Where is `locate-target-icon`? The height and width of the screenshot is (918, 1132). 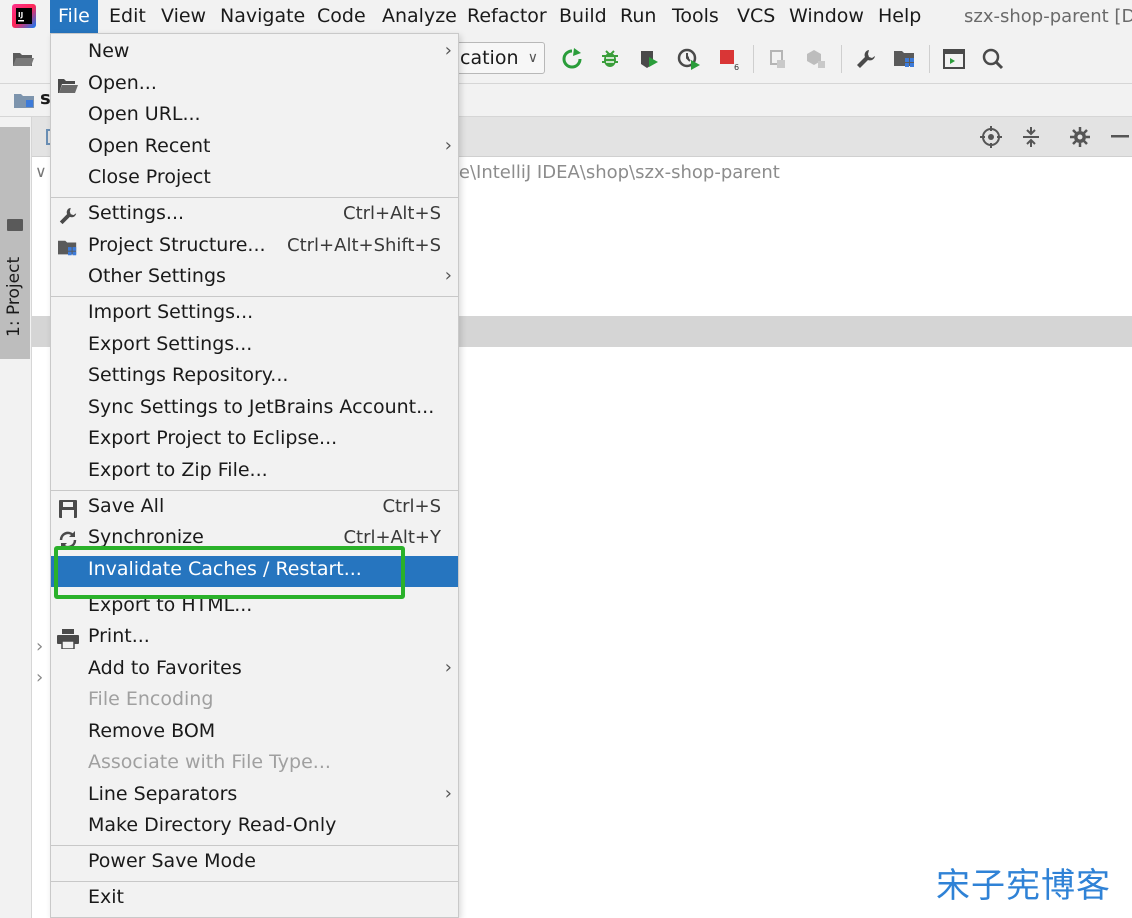
locate-target-icon is located at coordinates (991, 137).